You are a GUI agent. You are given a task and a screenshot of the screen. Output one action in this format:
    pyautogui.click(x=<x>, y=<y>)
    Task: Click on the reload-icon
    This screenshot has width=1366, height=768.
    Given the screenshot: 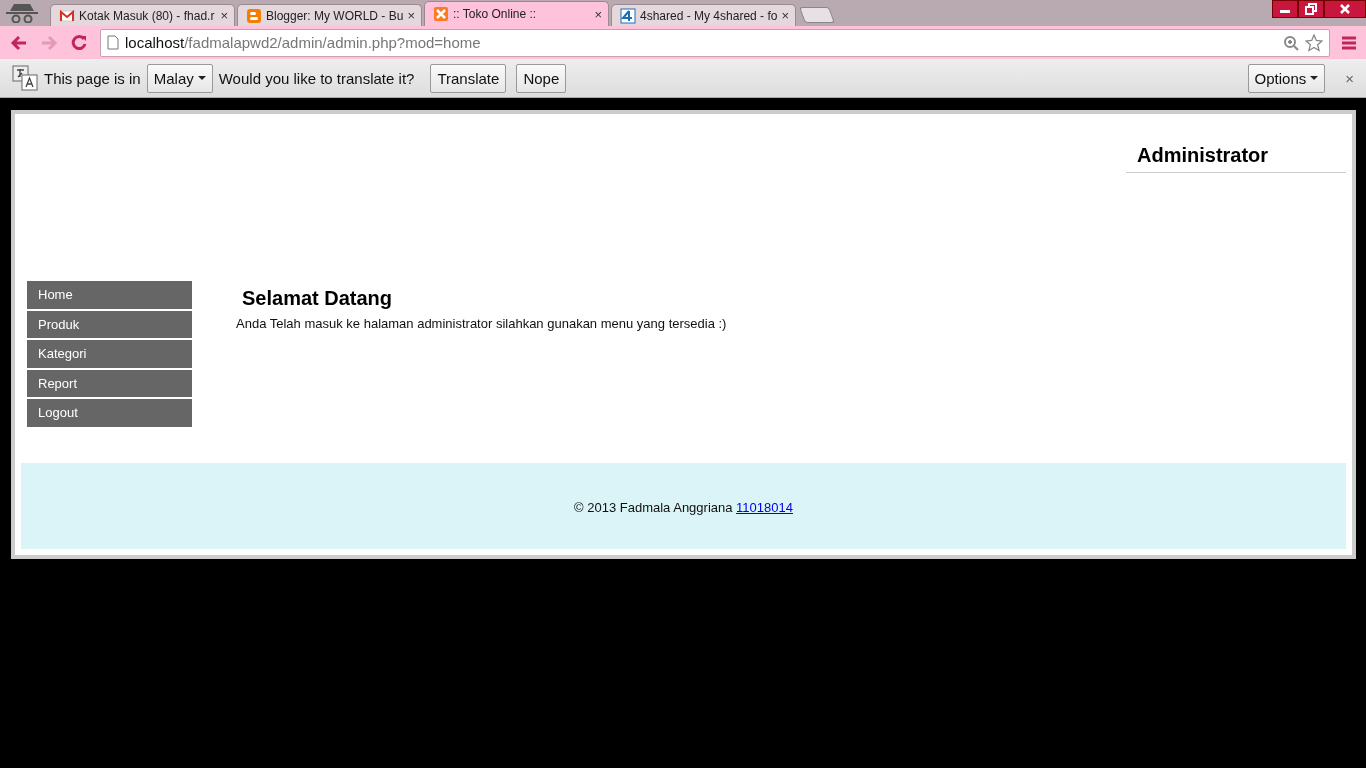 What is the action you would take?
    pyautogui.click(x=79, y=42)
    